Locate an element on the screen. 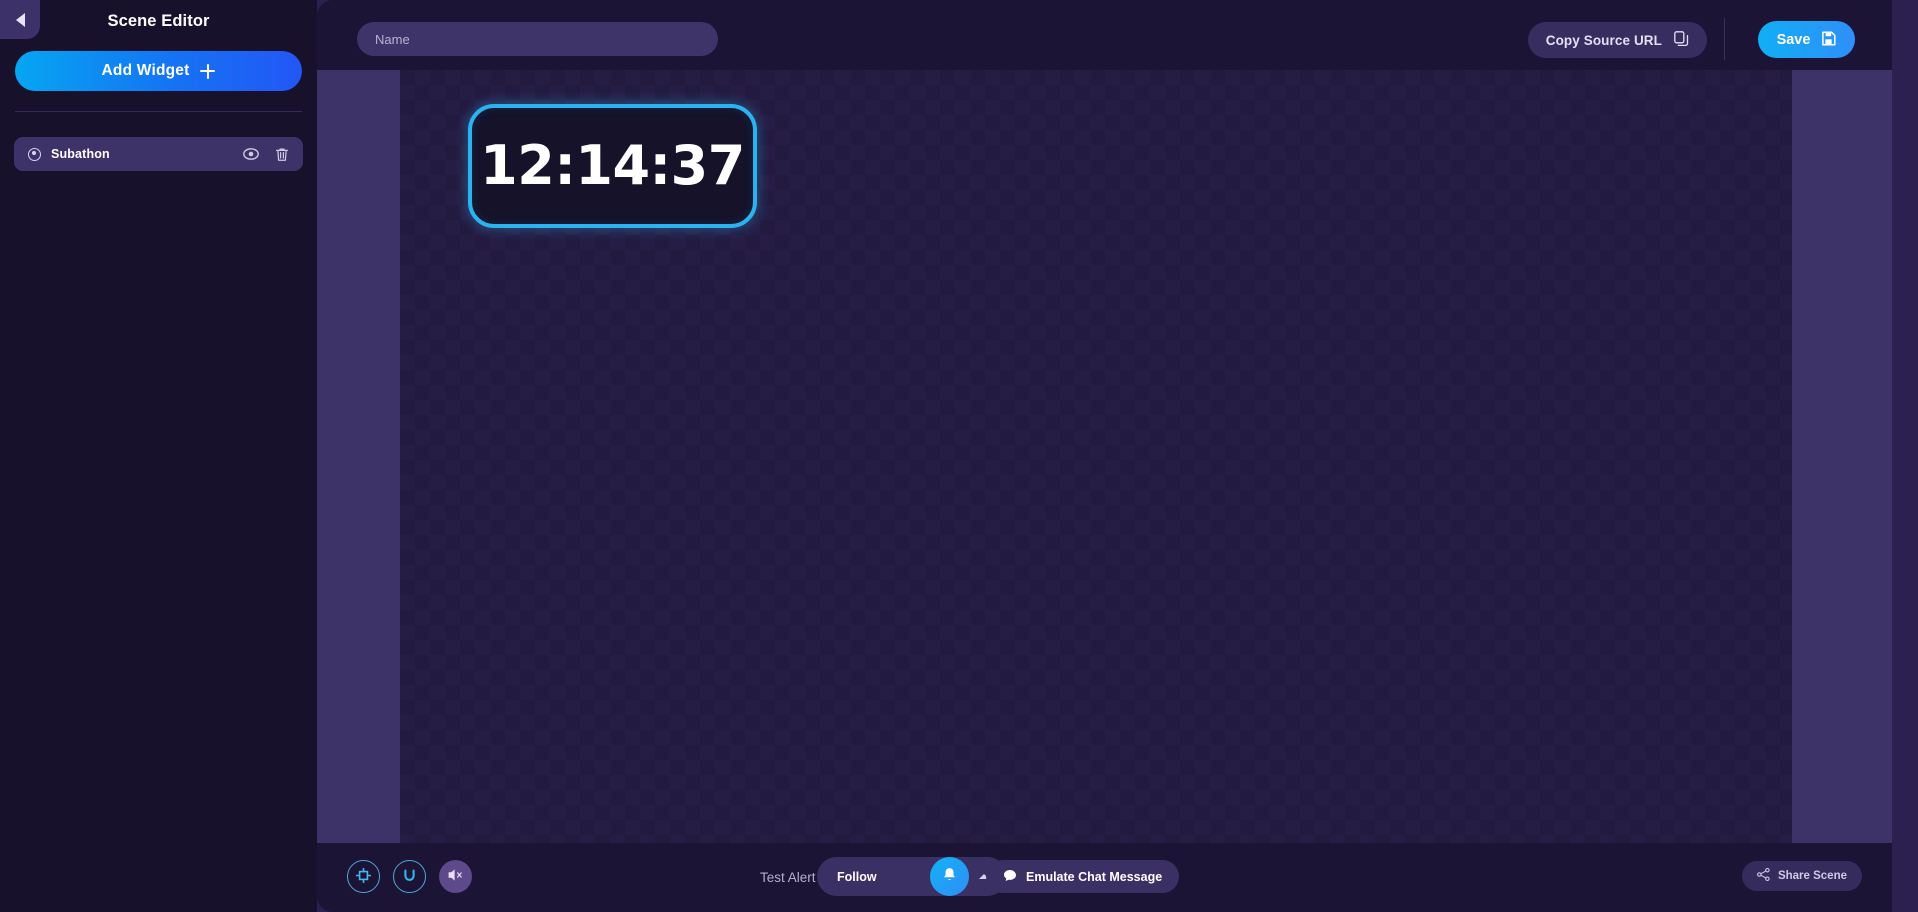  add-widget-label: Add Widget is located at coordinates (145, 70).